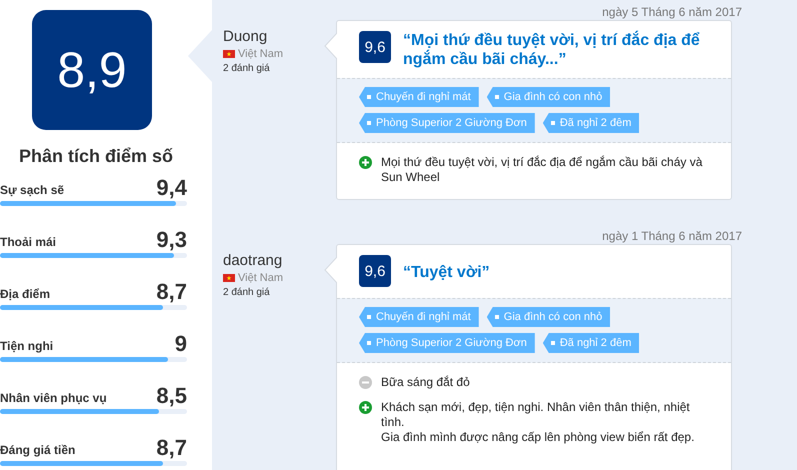  Describe the element at coordinates (542, 170) in the screenshot. I see `comment-text: Mọi thứ đều tuyệt vời, vị trí đắc địa để ngắm cầu bãi cháy và Sun Wheel` at that location.